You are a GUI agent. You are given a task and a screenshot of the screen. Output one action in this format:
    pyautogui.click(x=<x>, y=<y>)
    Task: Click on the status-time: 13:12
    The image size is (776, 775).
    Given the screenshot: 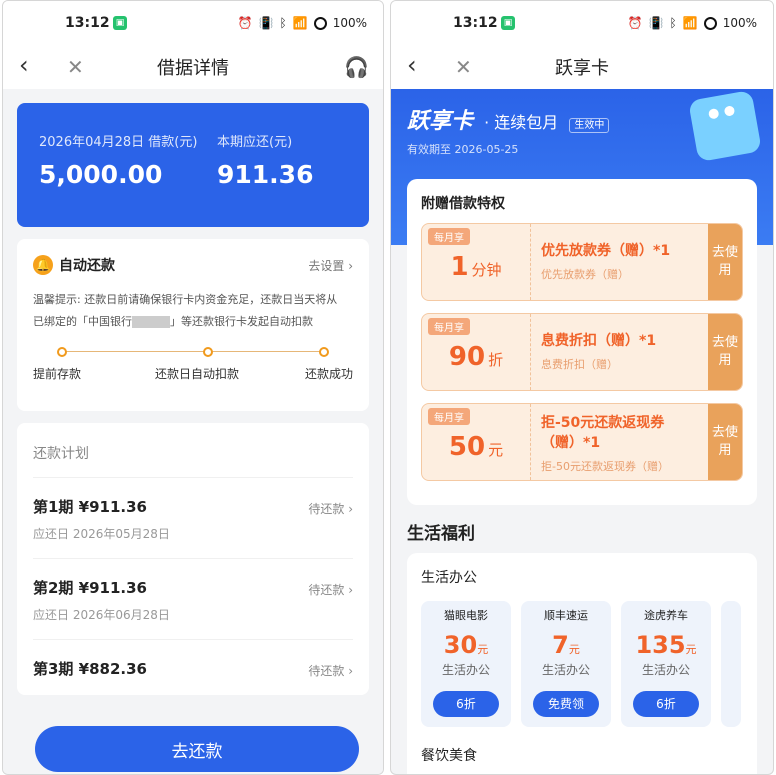 What is the action you would take?
    pyautogui.click(x=87, y=23)
    